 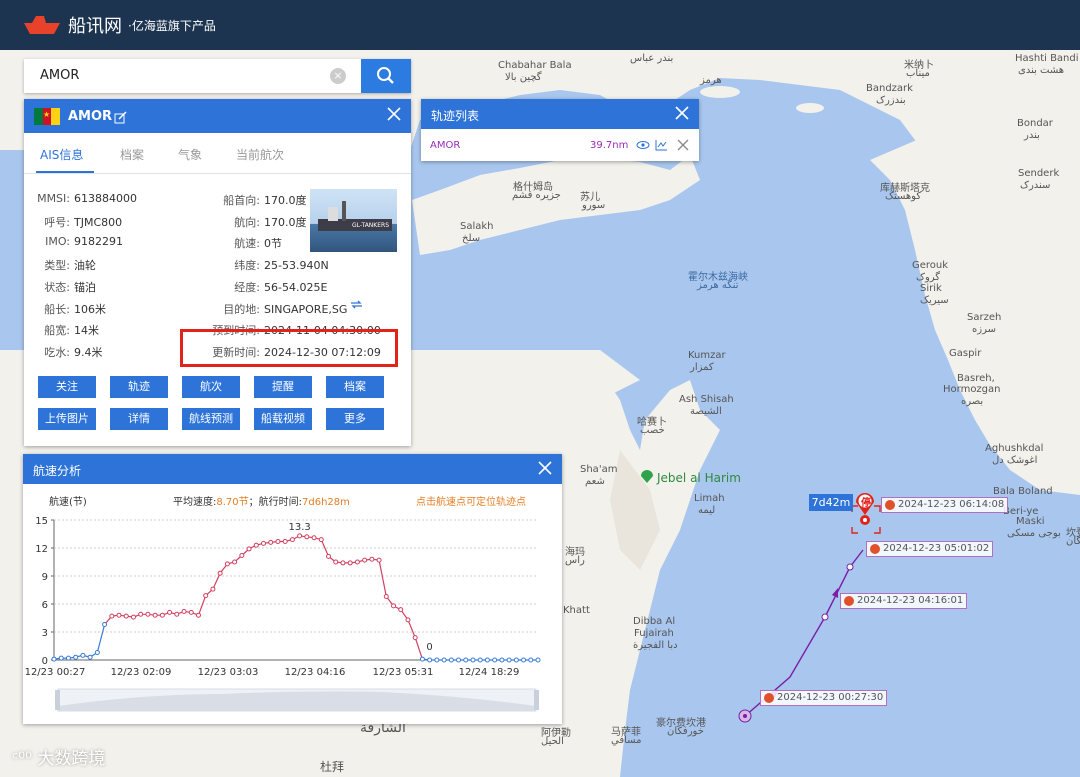 What do you see at coordinates (190, 154) in the screenshot?
I see `tab-weather: 气象` at bounding box center [190, 154].